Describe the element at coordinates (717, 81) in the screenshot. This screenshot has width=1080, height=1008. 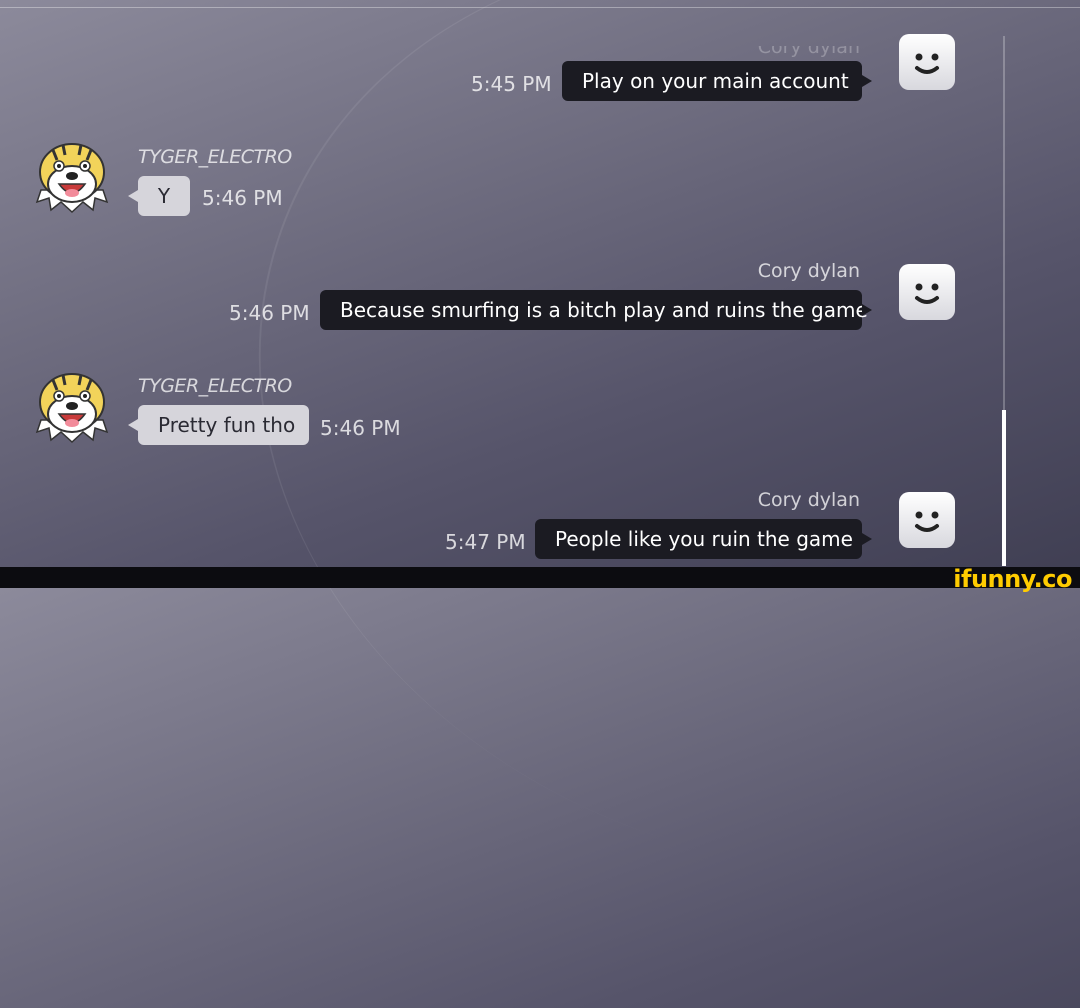
I see `message-bubble: Play on your main account` at that location.